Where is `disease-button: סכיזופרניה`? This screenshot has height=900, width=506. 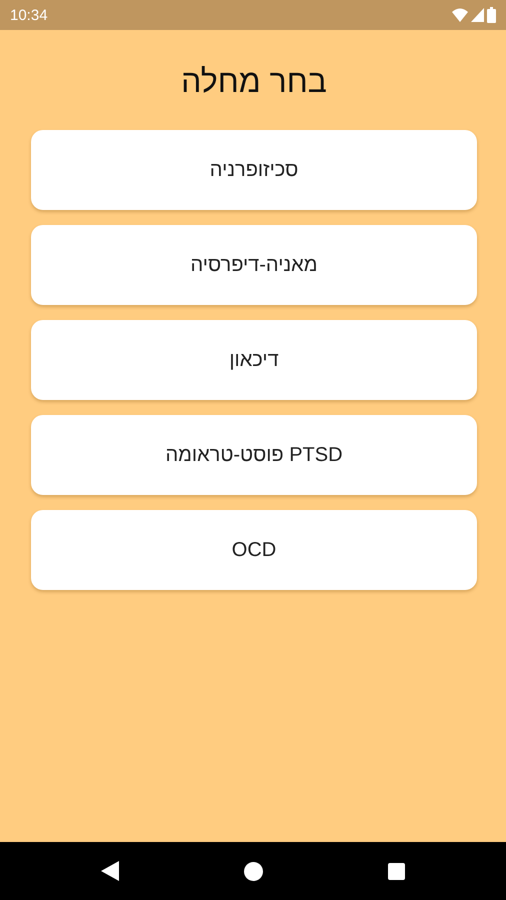
disease-button: סכיזופרניה is located at coordinates (254, 170).